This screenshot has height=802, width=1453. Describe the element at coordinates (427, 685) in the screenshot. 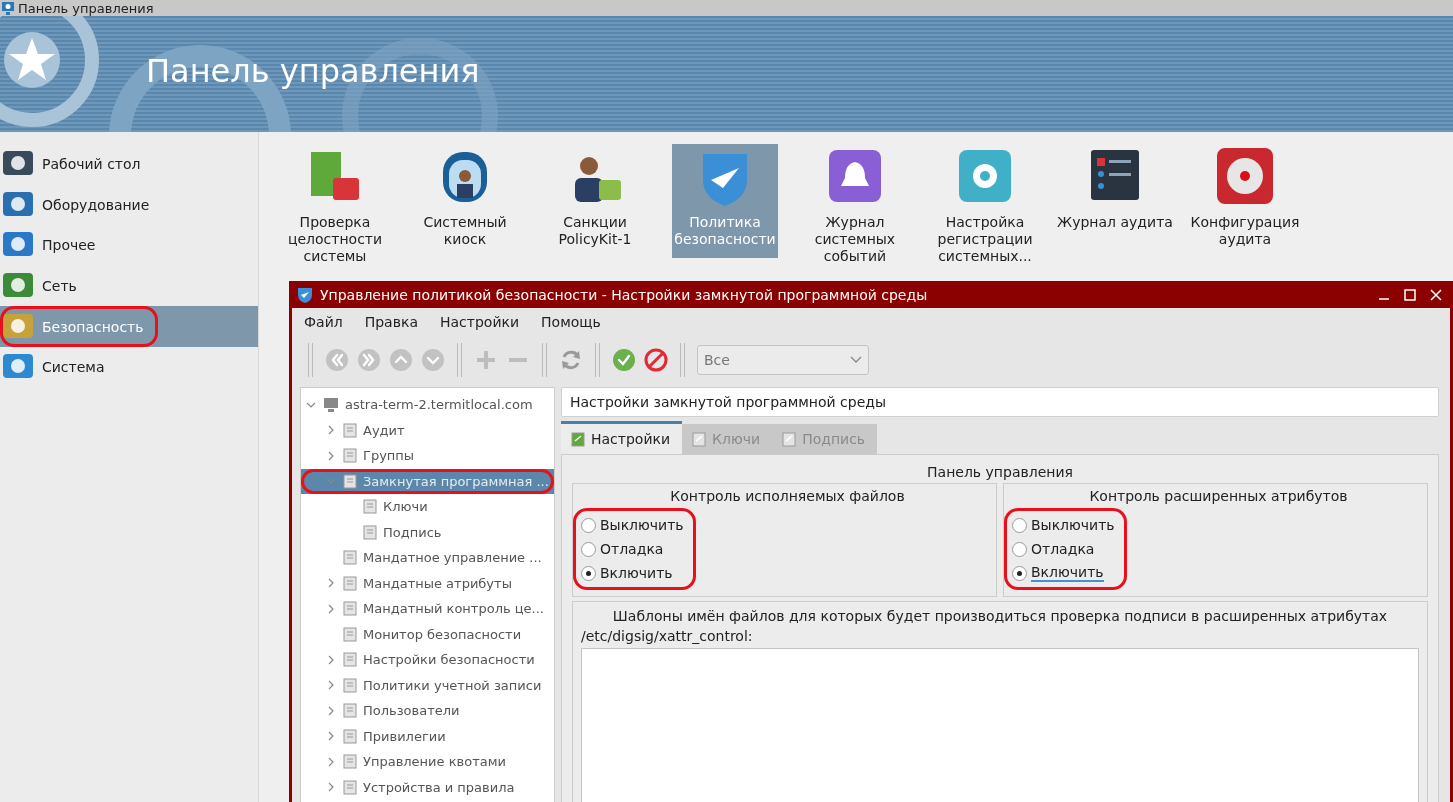

I see `tree-item: Политики учетной записи` at that location.